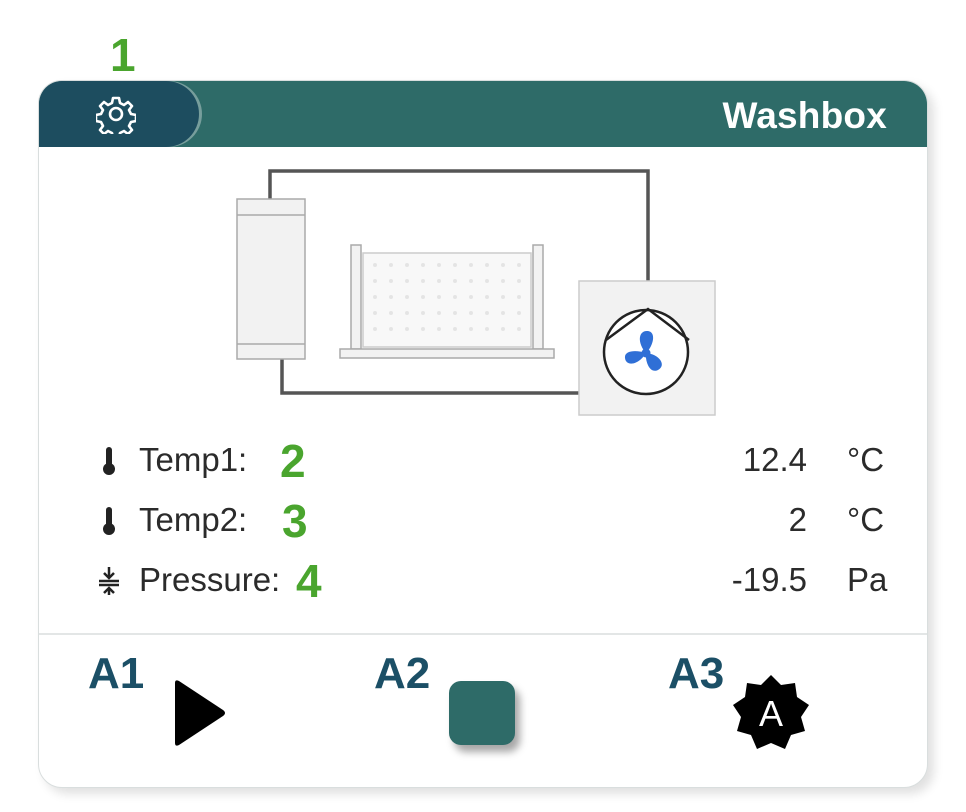 The height and width of the screenshot is (812, 966). I want to click on callout-temp2: 3, so click(295, 521).